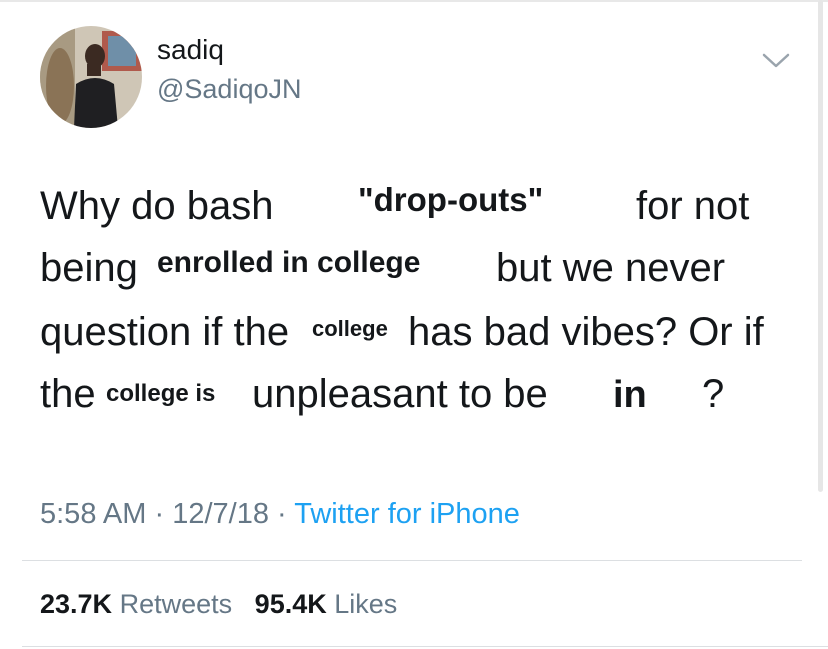 The width and height of the screenshot is (828, 649). I want to click on tweet-date: 12/7/18, so click(220, 514).